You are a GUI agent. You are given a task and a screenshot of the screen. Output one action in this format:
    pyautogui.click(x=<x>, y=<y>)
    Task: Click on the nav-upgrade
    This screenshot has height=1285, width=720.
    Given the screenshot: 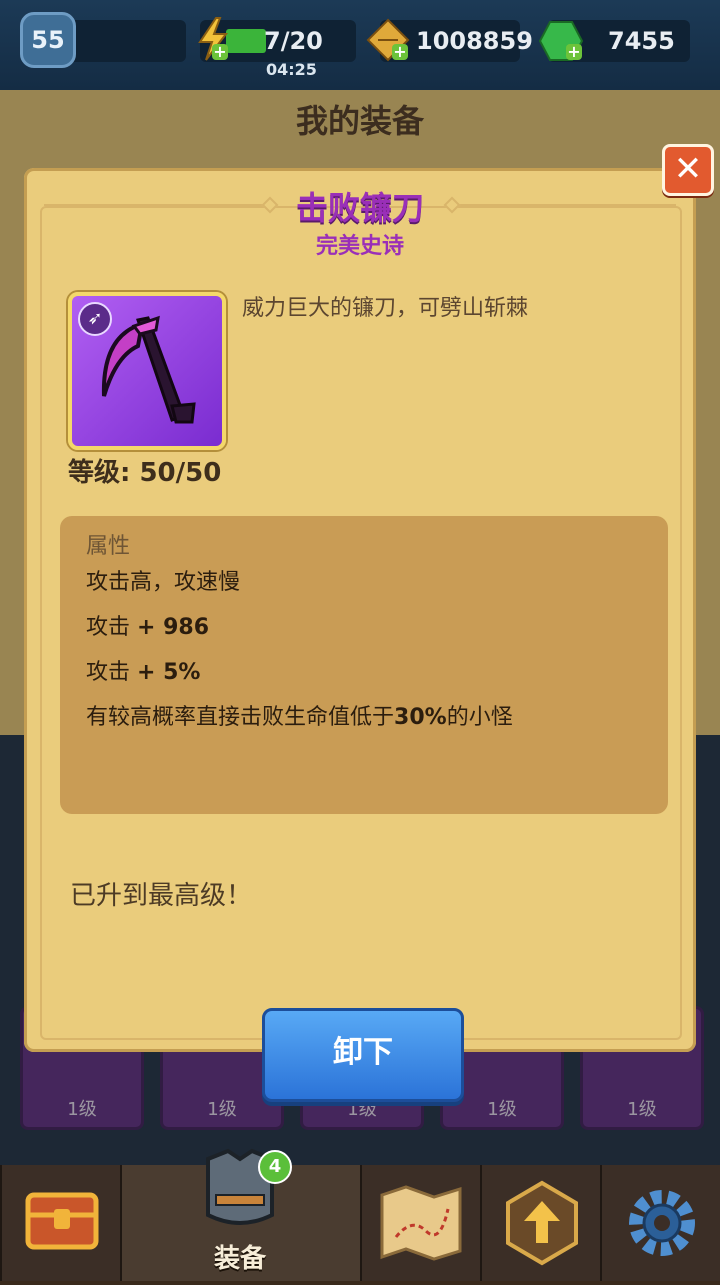 What is the action you would take?
    pyautogui.click(x=541, y=1223)
    